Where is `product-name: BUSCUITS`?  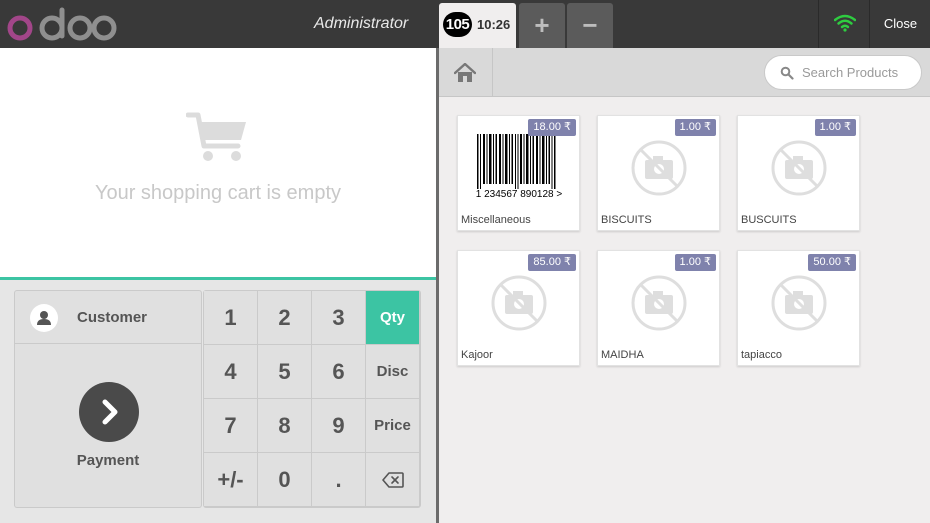 product-name: BUSCUITS is located at coordinates (769, 220).